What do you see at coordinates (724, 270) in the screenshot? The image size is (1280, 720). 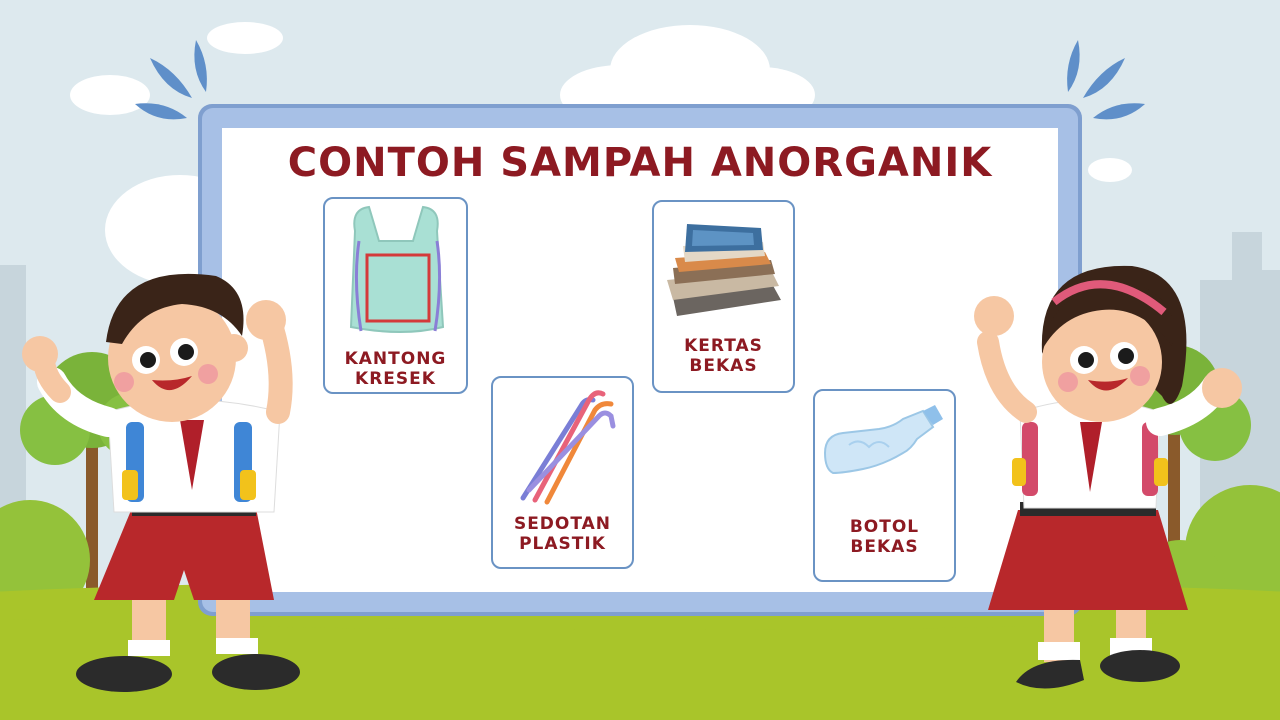 I see `paper-stack-icon` at bounding box center [724, 270].